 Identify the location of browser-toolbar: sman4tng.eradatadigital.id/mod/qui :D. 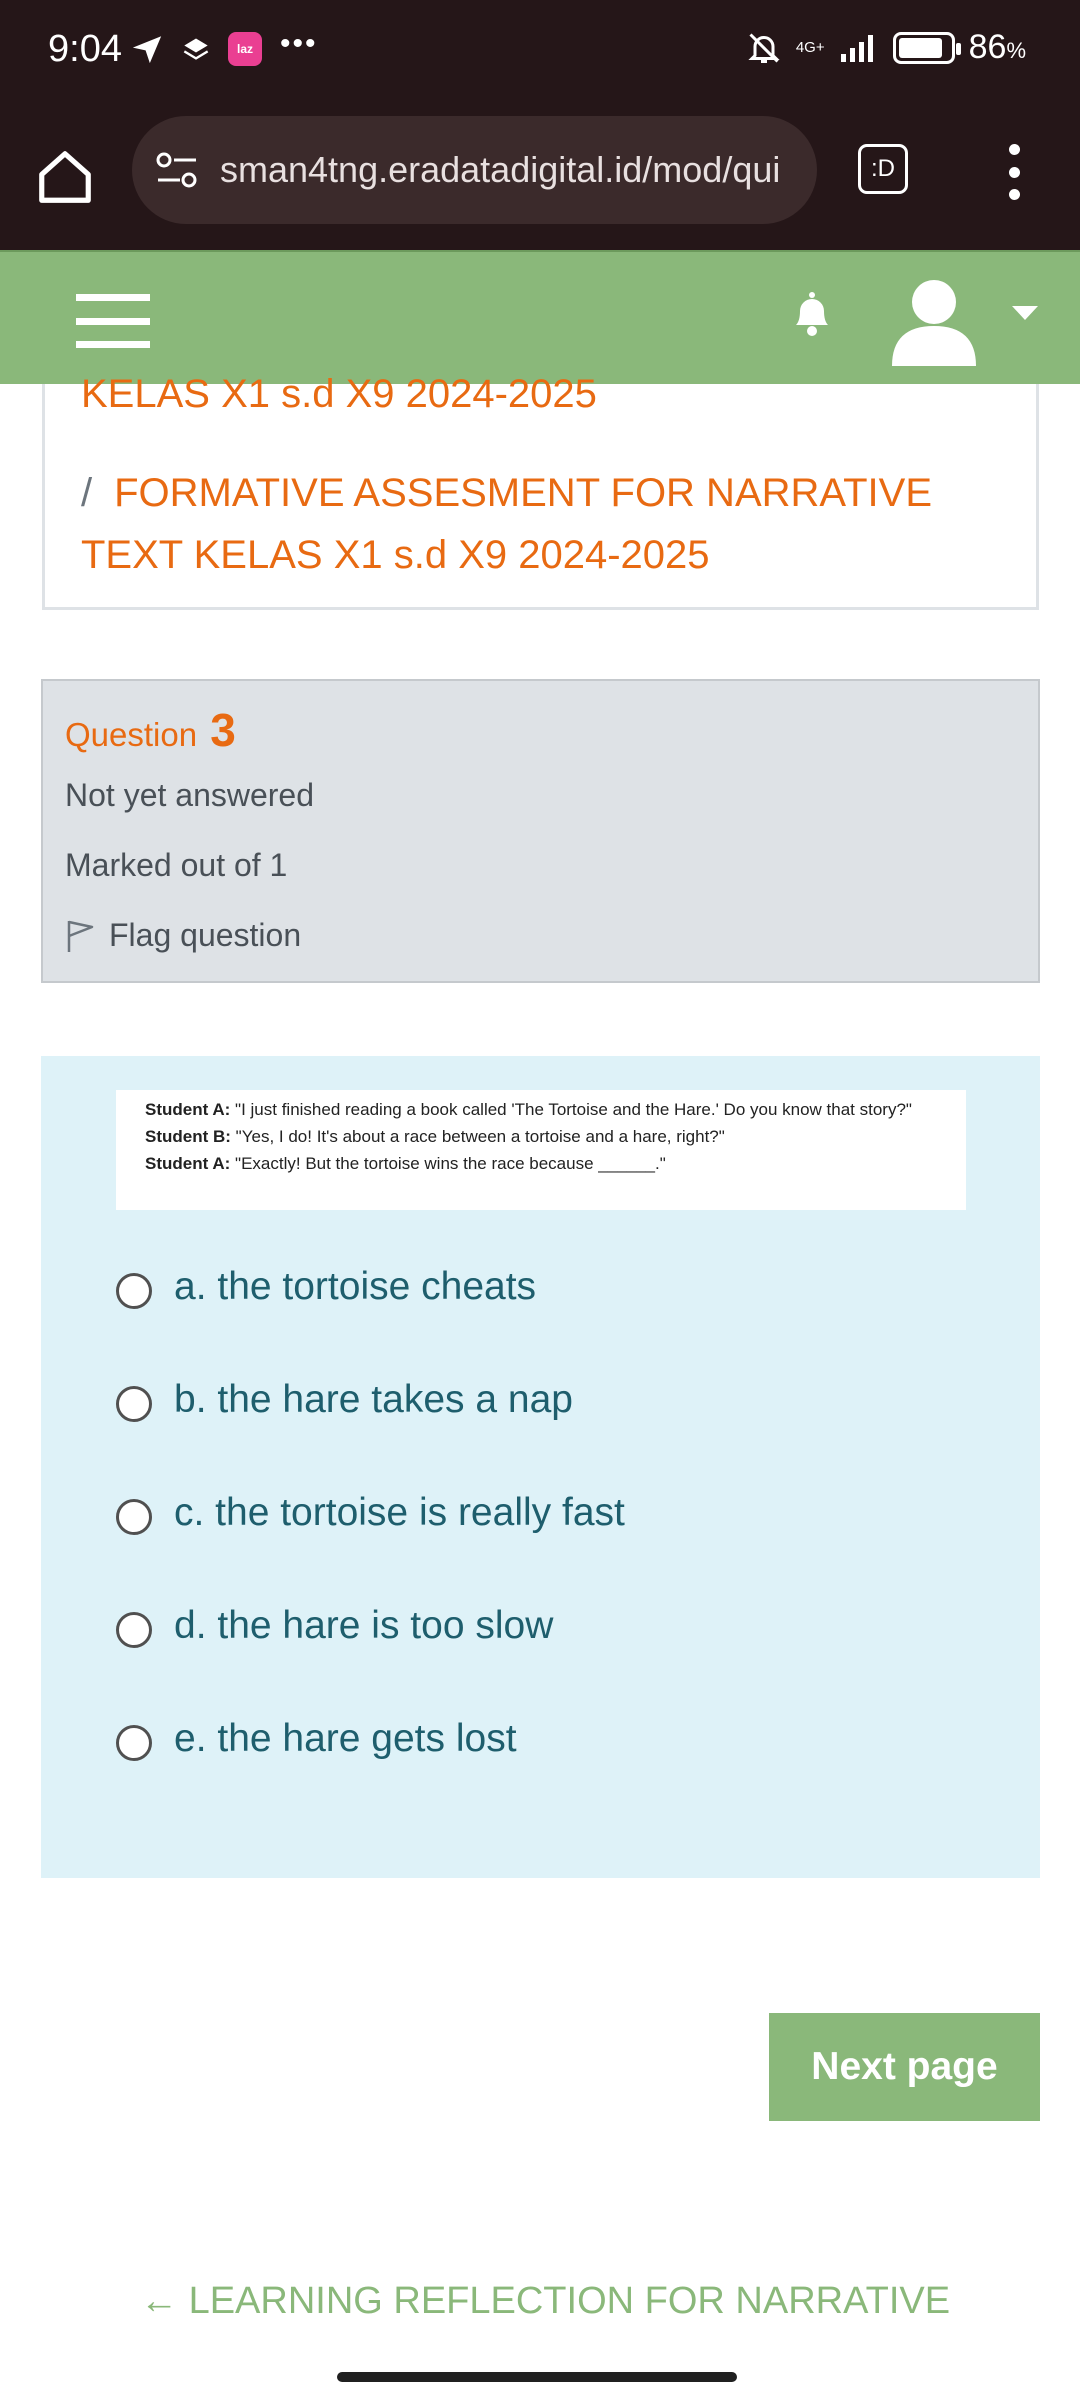
(540, 179).